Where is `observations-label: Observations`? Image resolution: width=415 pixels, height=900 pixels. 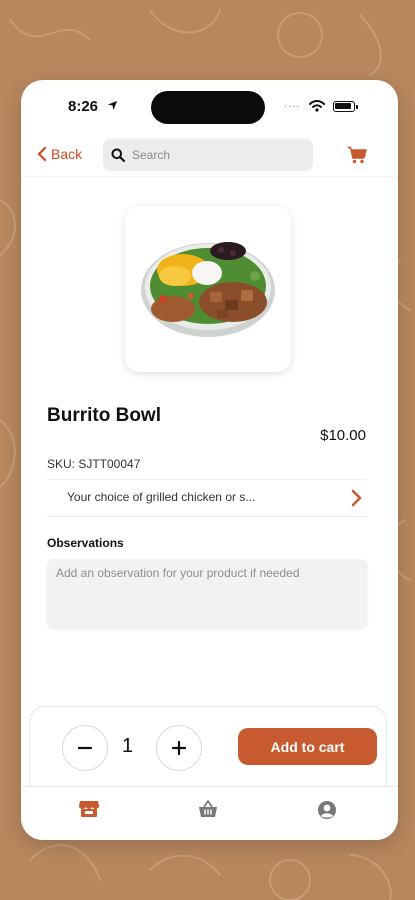 observations-label: Observations is located at coordinates (85, 543).